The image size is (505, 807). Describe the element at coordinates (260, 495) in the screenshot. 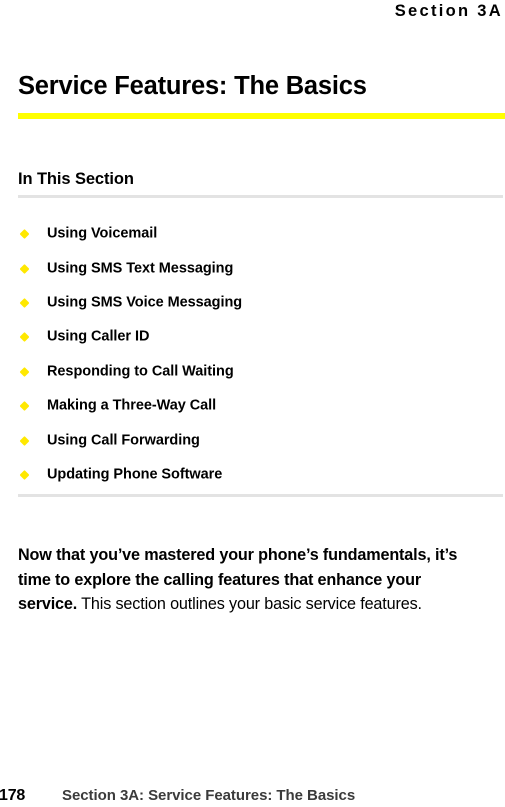

I see `divider-below-list` at that location.